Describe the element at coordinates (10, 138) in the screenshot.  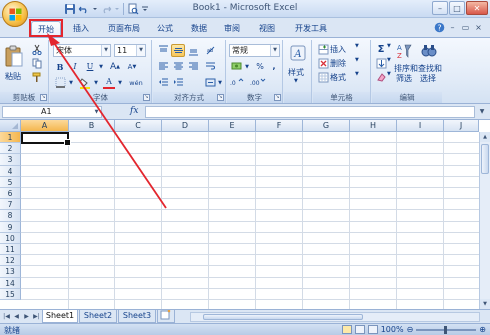
I see `row-header: 1` at that location.